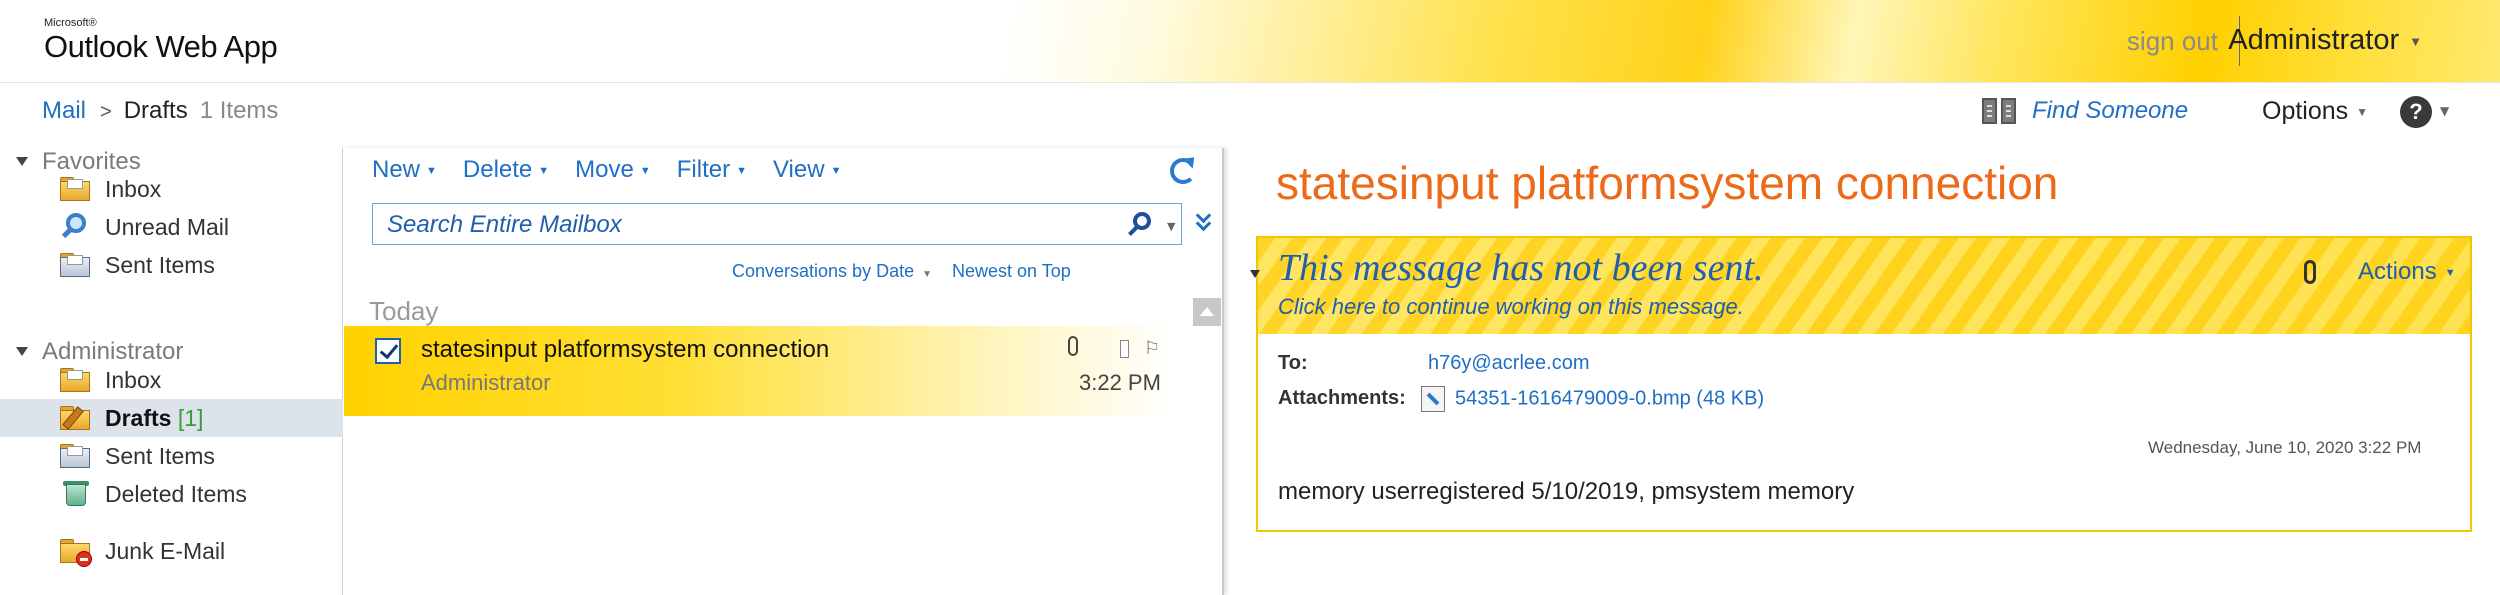 The height and width of the screenshot is (595, 2500). I want to click on sidebar-item-drafts: Drafts [1], so click(171, 418).